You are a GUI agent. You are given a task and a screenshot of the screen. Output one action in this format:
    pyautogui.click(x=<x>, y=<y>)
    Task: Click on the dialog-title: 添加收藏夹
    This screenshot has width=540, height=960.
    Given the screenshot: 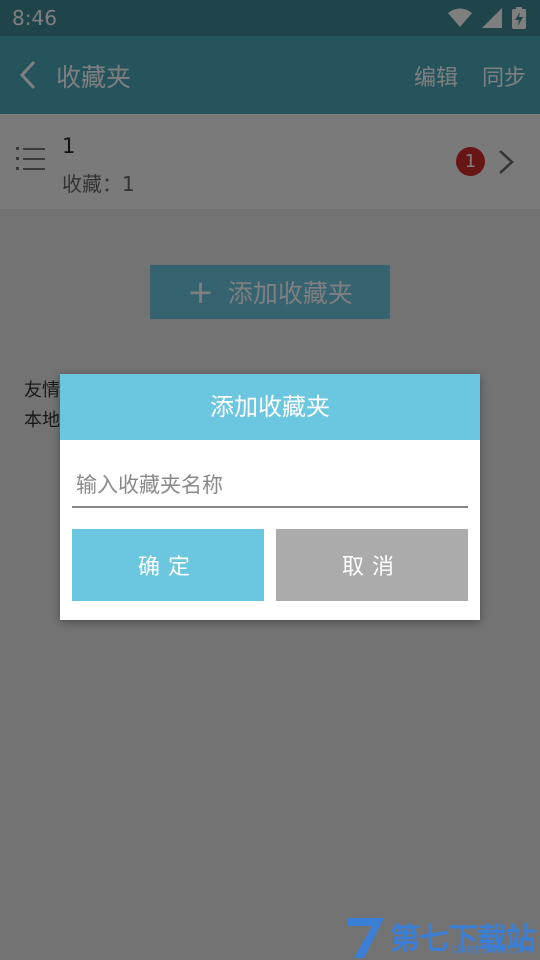 What is the action you would take?
    pyautogui.click(x=270, y=407)
    